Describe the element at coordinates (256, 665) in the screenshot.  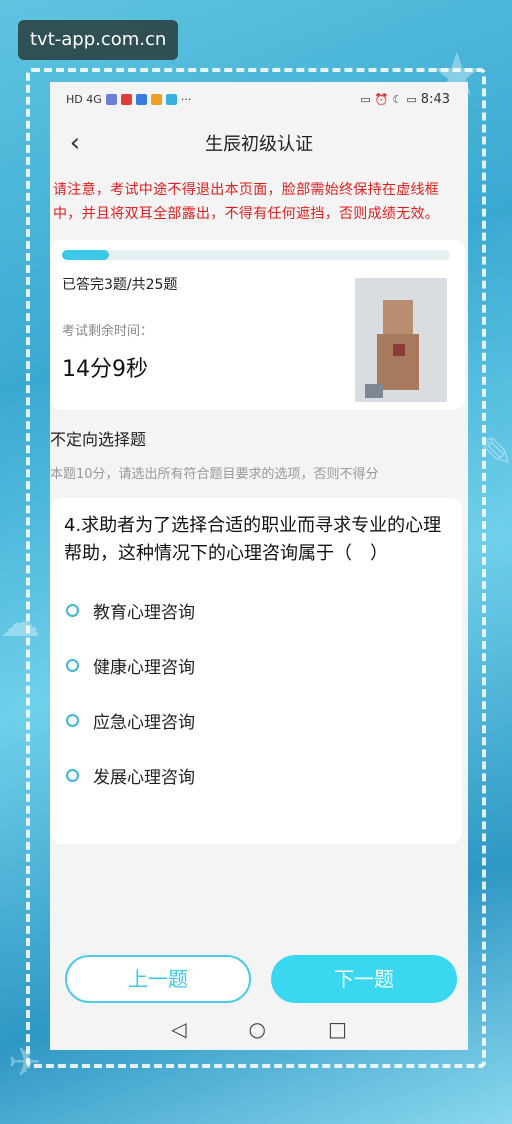
I see `option-item: 健康心理咨询` at that location.